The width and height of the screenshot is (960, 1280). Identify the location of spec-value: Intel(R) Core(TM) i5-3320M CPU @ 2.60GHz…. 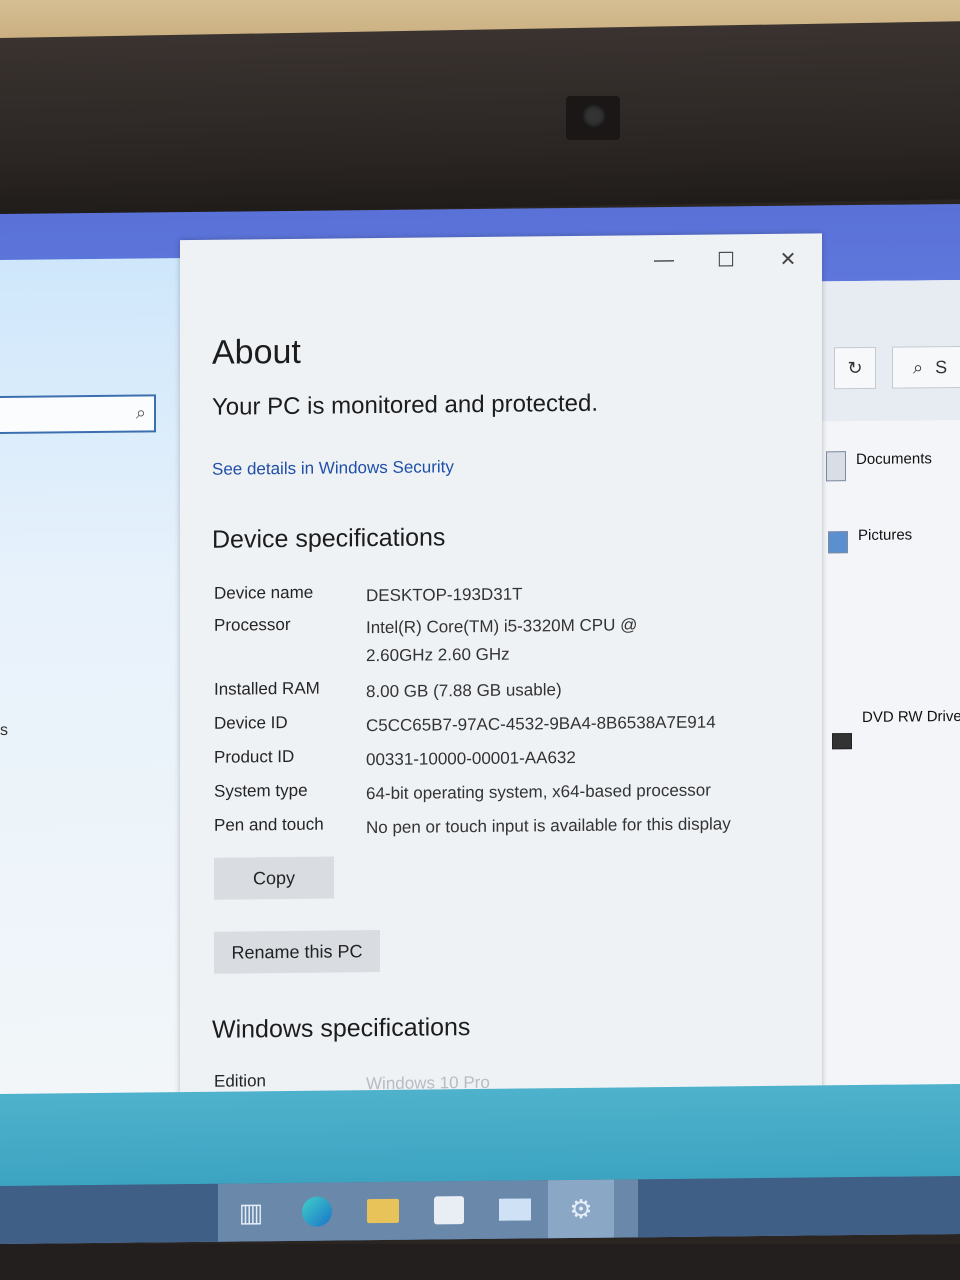
(502, 640).